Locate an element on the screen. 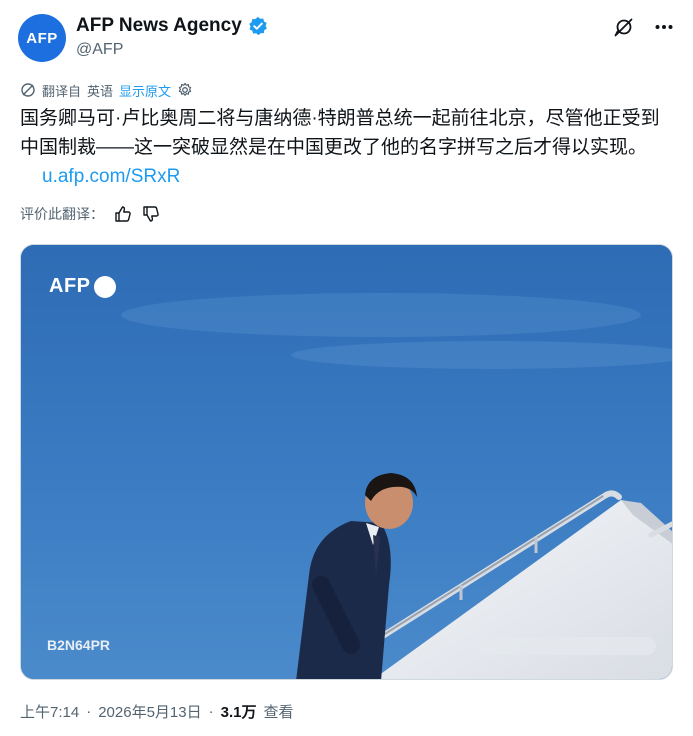  afp-photo-logo: AFP is located at coordinates (82, 286).